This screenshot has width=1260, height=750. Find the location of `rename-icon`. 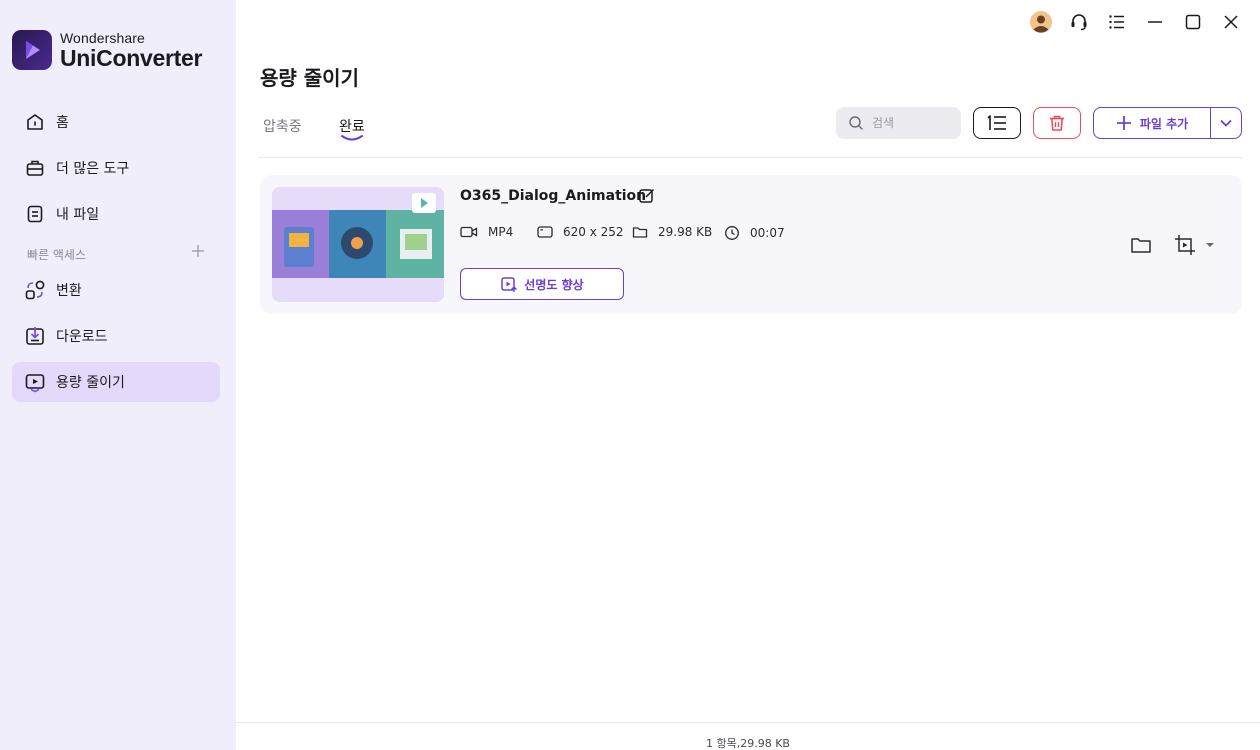

rename-icon is located at coordinates (647, 196).